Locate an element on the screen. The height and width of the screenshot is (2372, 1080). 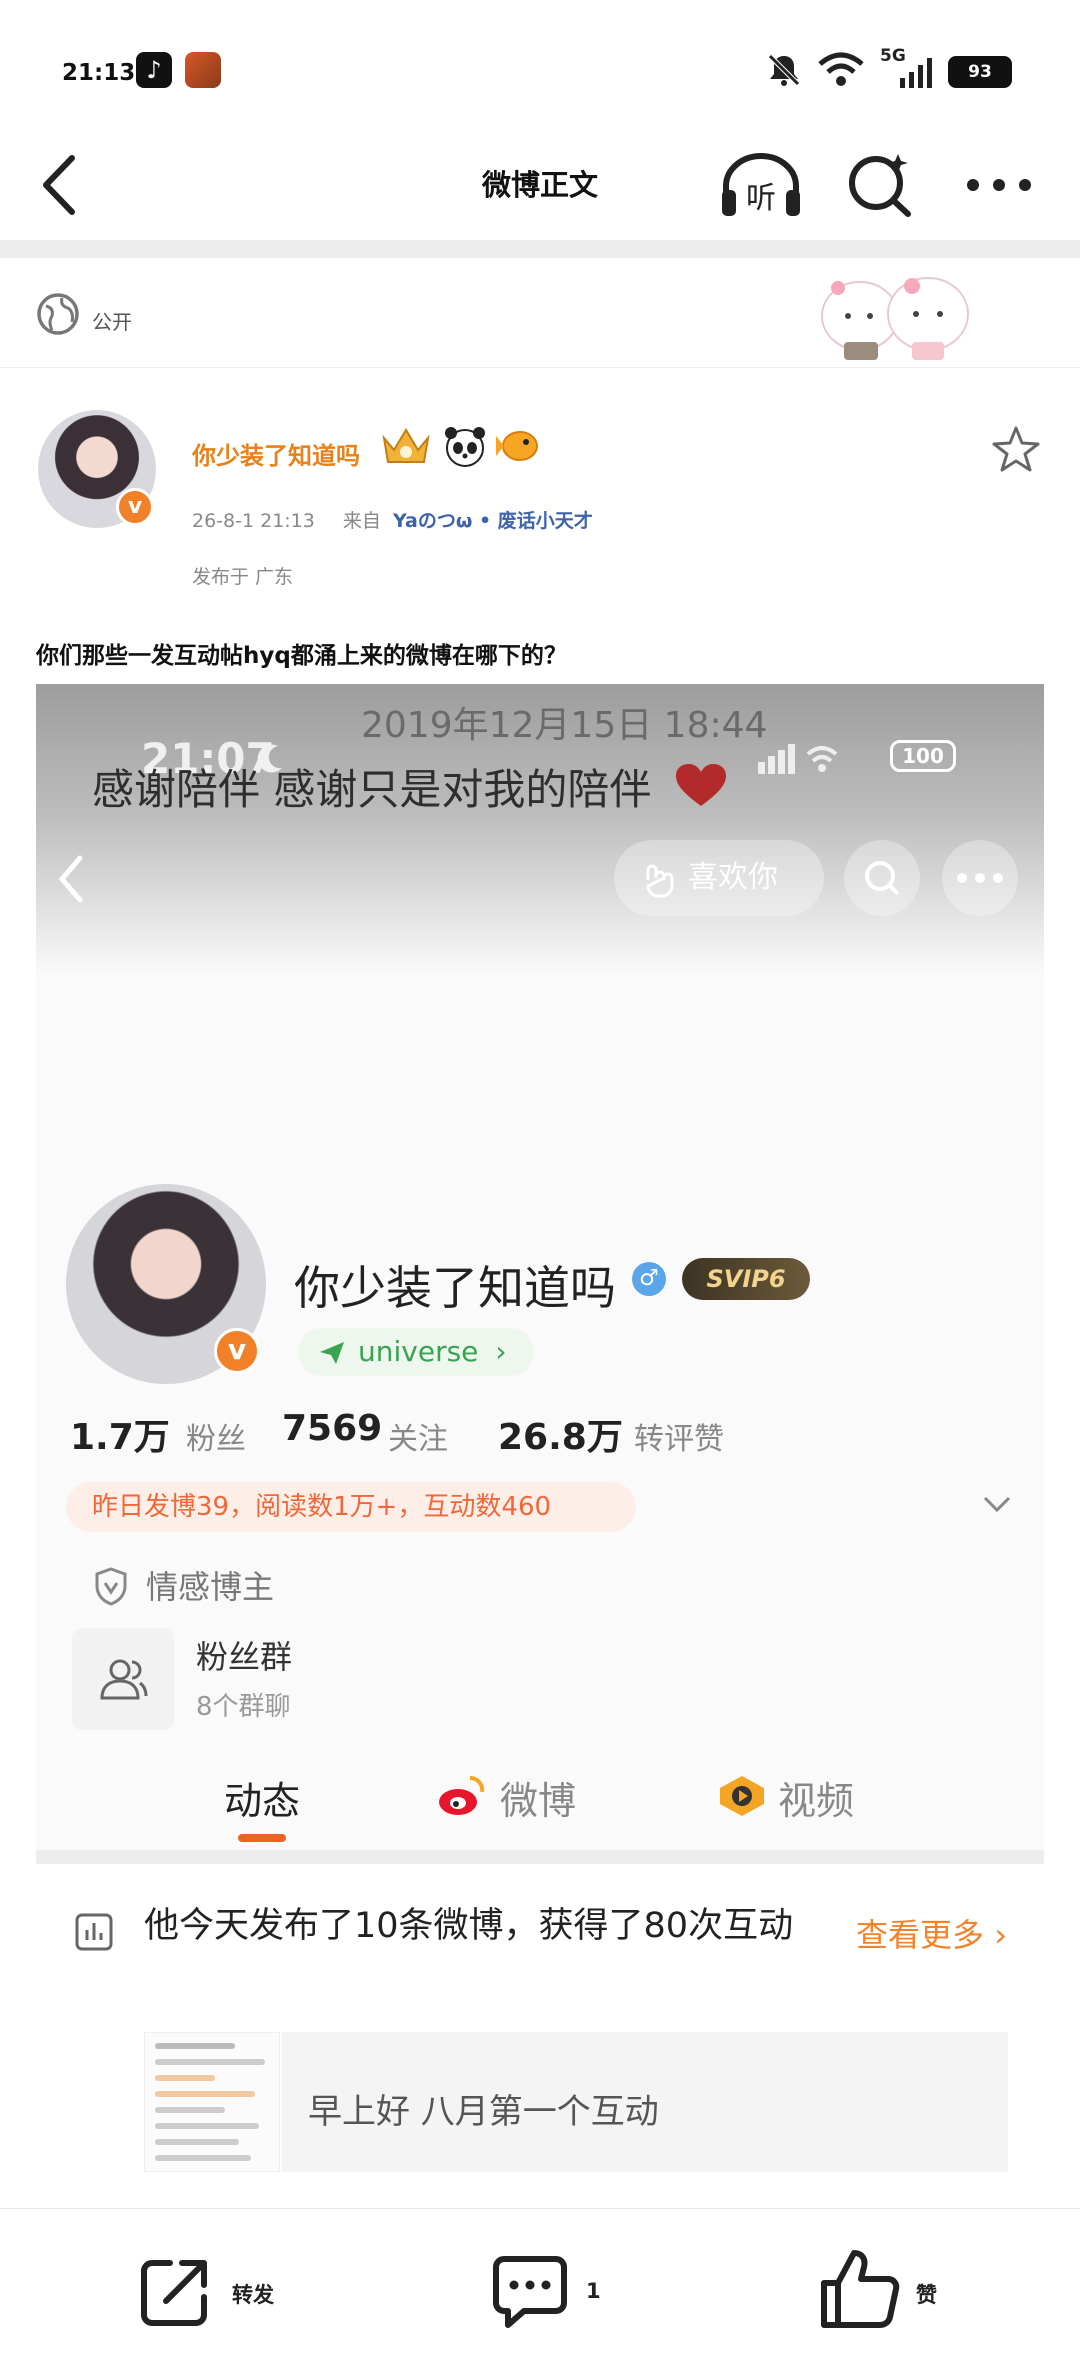
mute-bell-icon is located at coordinates (784, 70).